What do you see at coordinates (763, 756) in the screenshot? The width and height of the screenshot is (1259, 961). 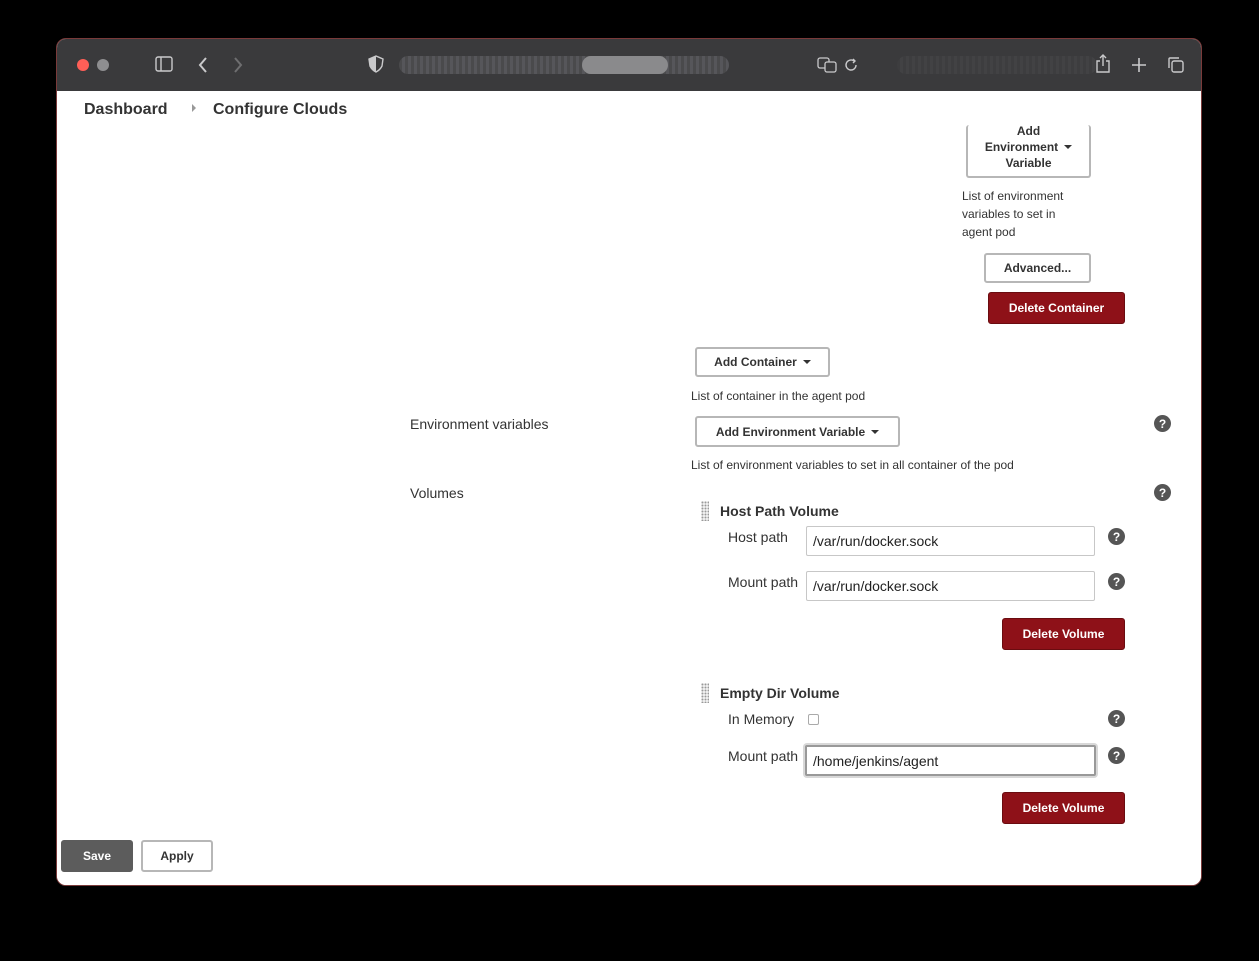 I see `empty-dir-mount-path-label: Mount path` at bounding box center [763, 756].